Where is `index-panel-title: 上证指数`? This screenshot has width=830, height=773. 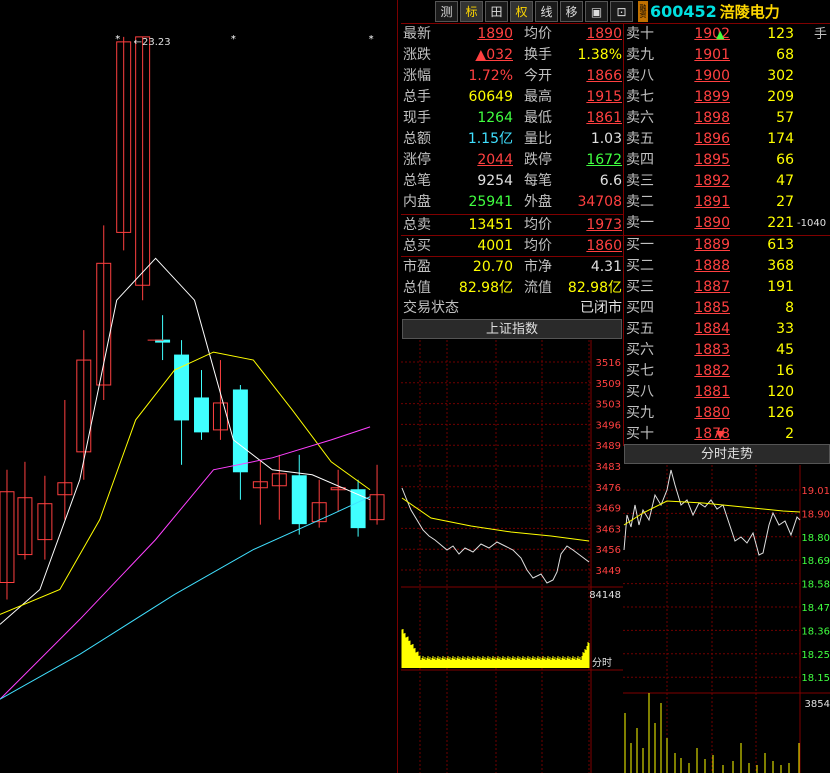
index-panel-title: 上证指数 is located at coordinates (512, 329).